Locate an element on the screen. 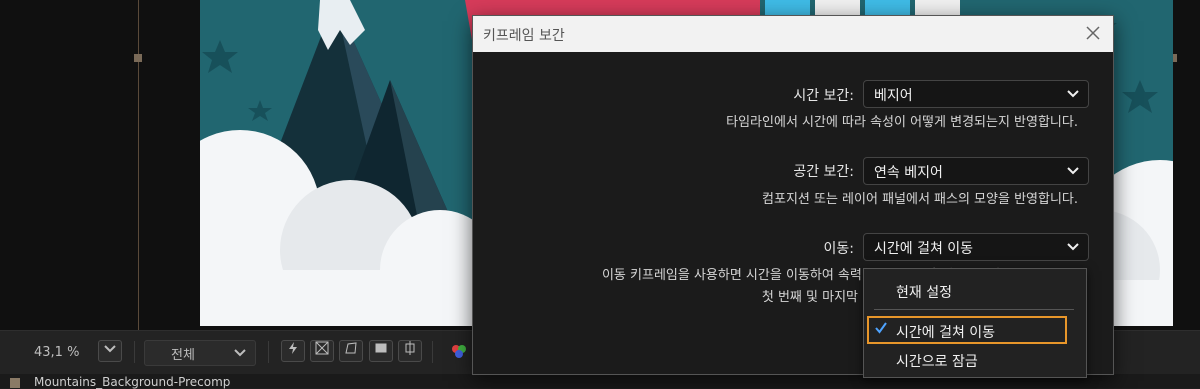  resolution-select: 전체 is located at coordinates (200, 353).